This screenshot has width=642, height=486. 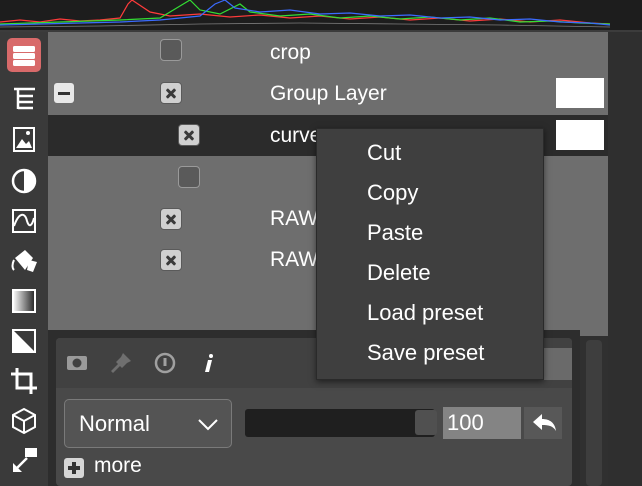 What do you see at coordinates (425, 313) in the screenshot?
I see `menu-item-load-preset: Load preset` at bounding box center [425, 313].